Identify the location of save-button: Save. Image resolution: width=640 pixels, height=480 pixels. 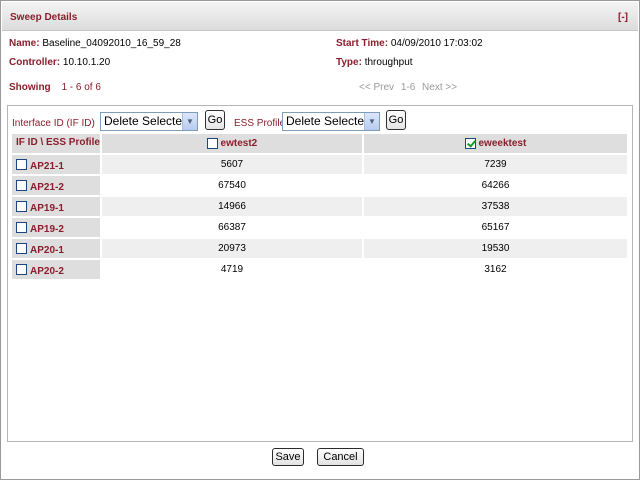
(288, 457).